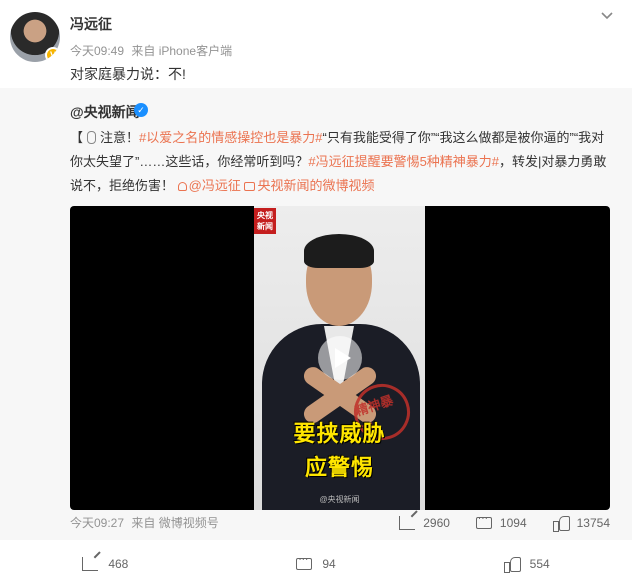 This screenshot has width=632, height=580. What do you see at coordinates (97, 523) in the screenshot?
I see `repost-time: 今天09:27` at bounding box center [97, 523].